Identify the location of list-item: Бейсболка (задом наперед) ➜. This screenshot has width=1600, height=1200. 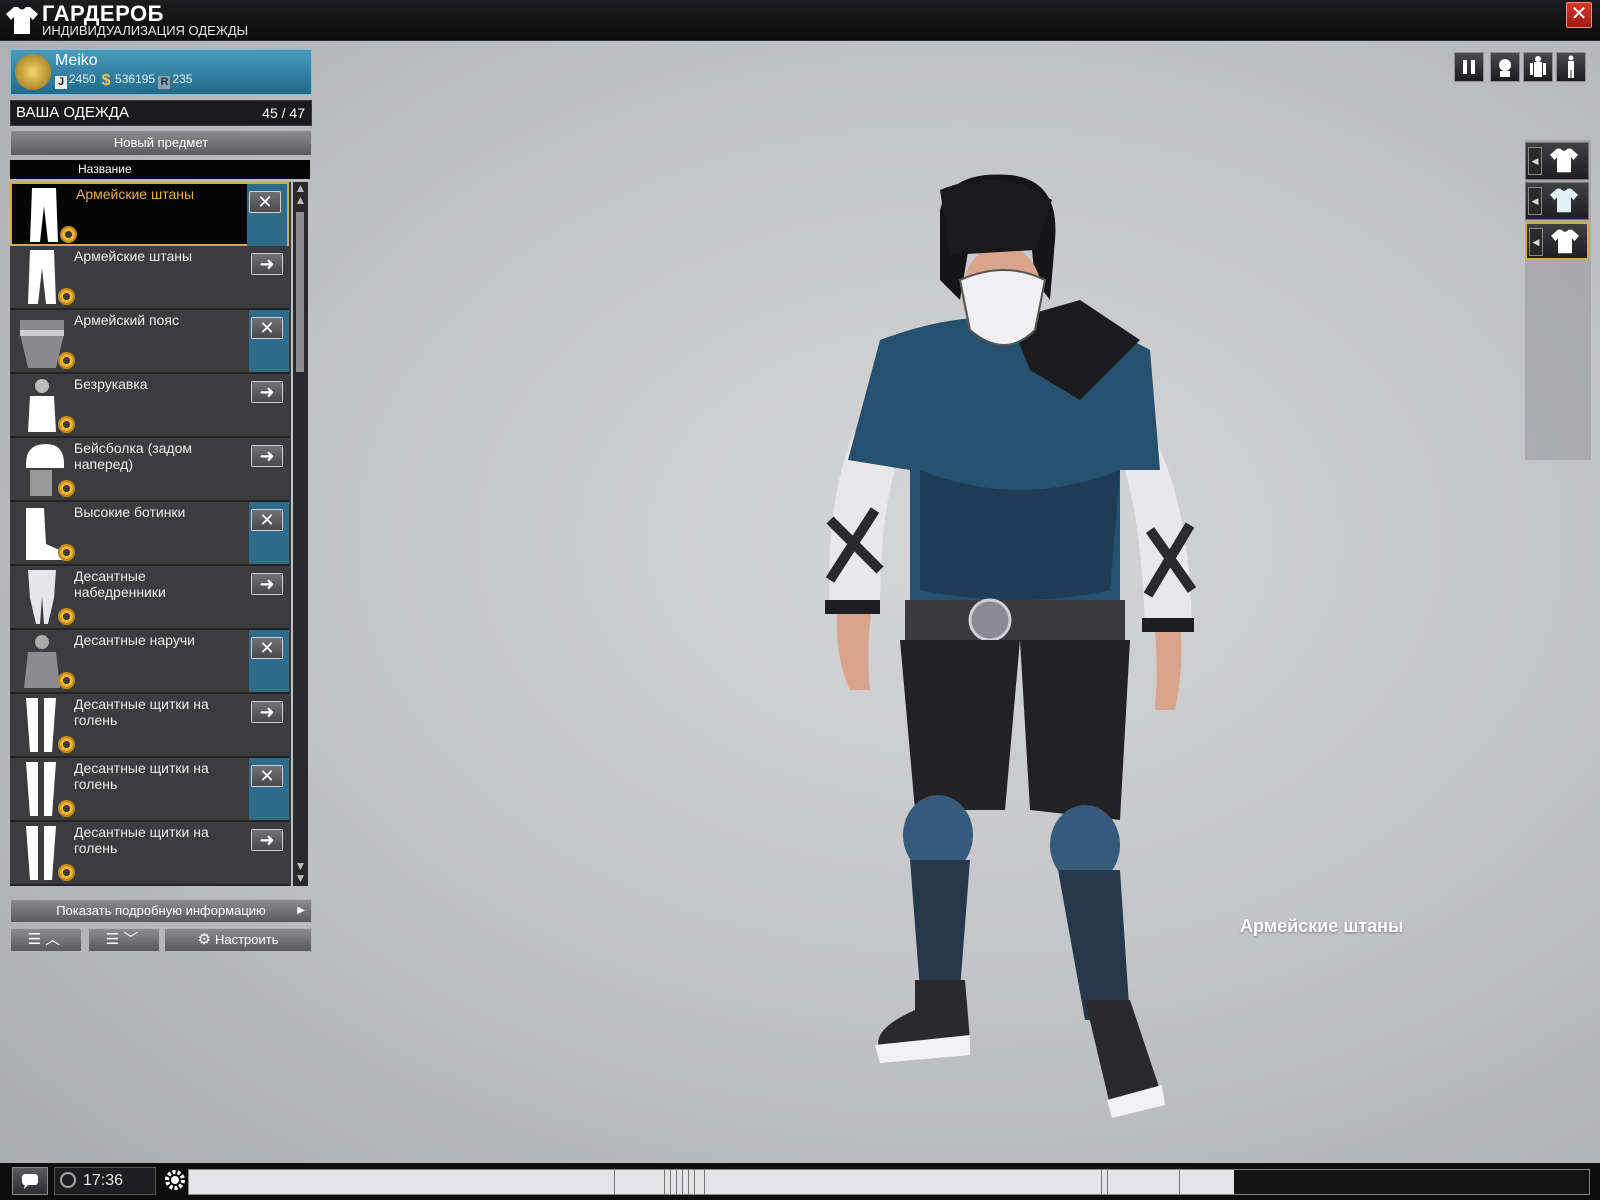
(149, 470).